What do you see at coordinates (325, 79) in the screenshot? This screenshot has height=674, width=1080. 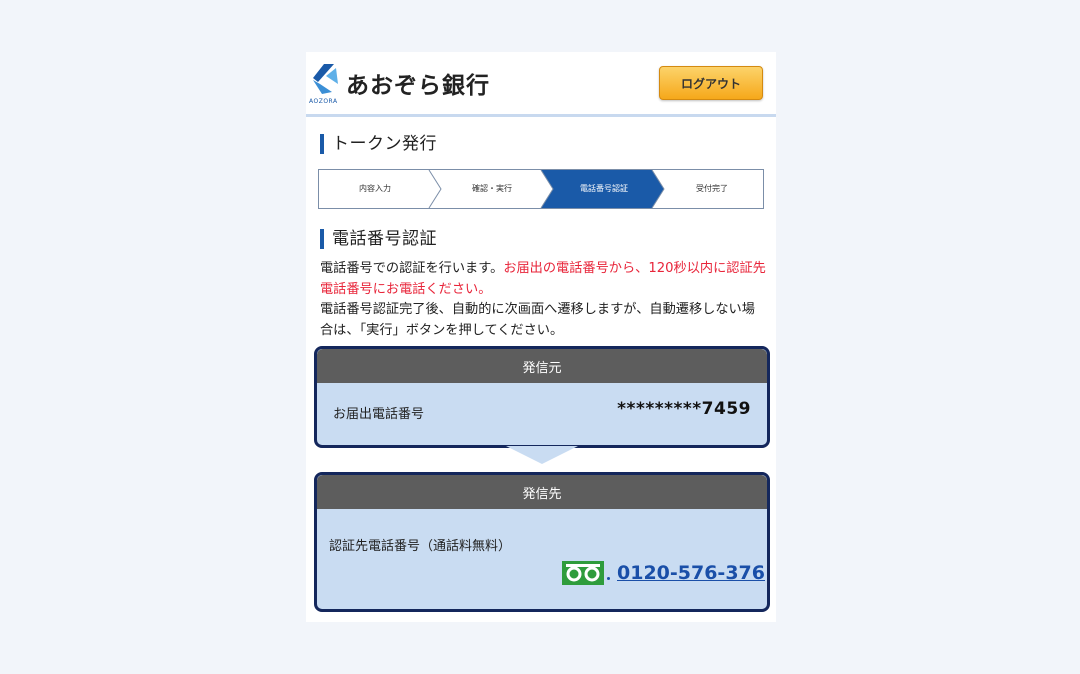 I see `aozora-logo-icon` at bounding box center [325, 79].